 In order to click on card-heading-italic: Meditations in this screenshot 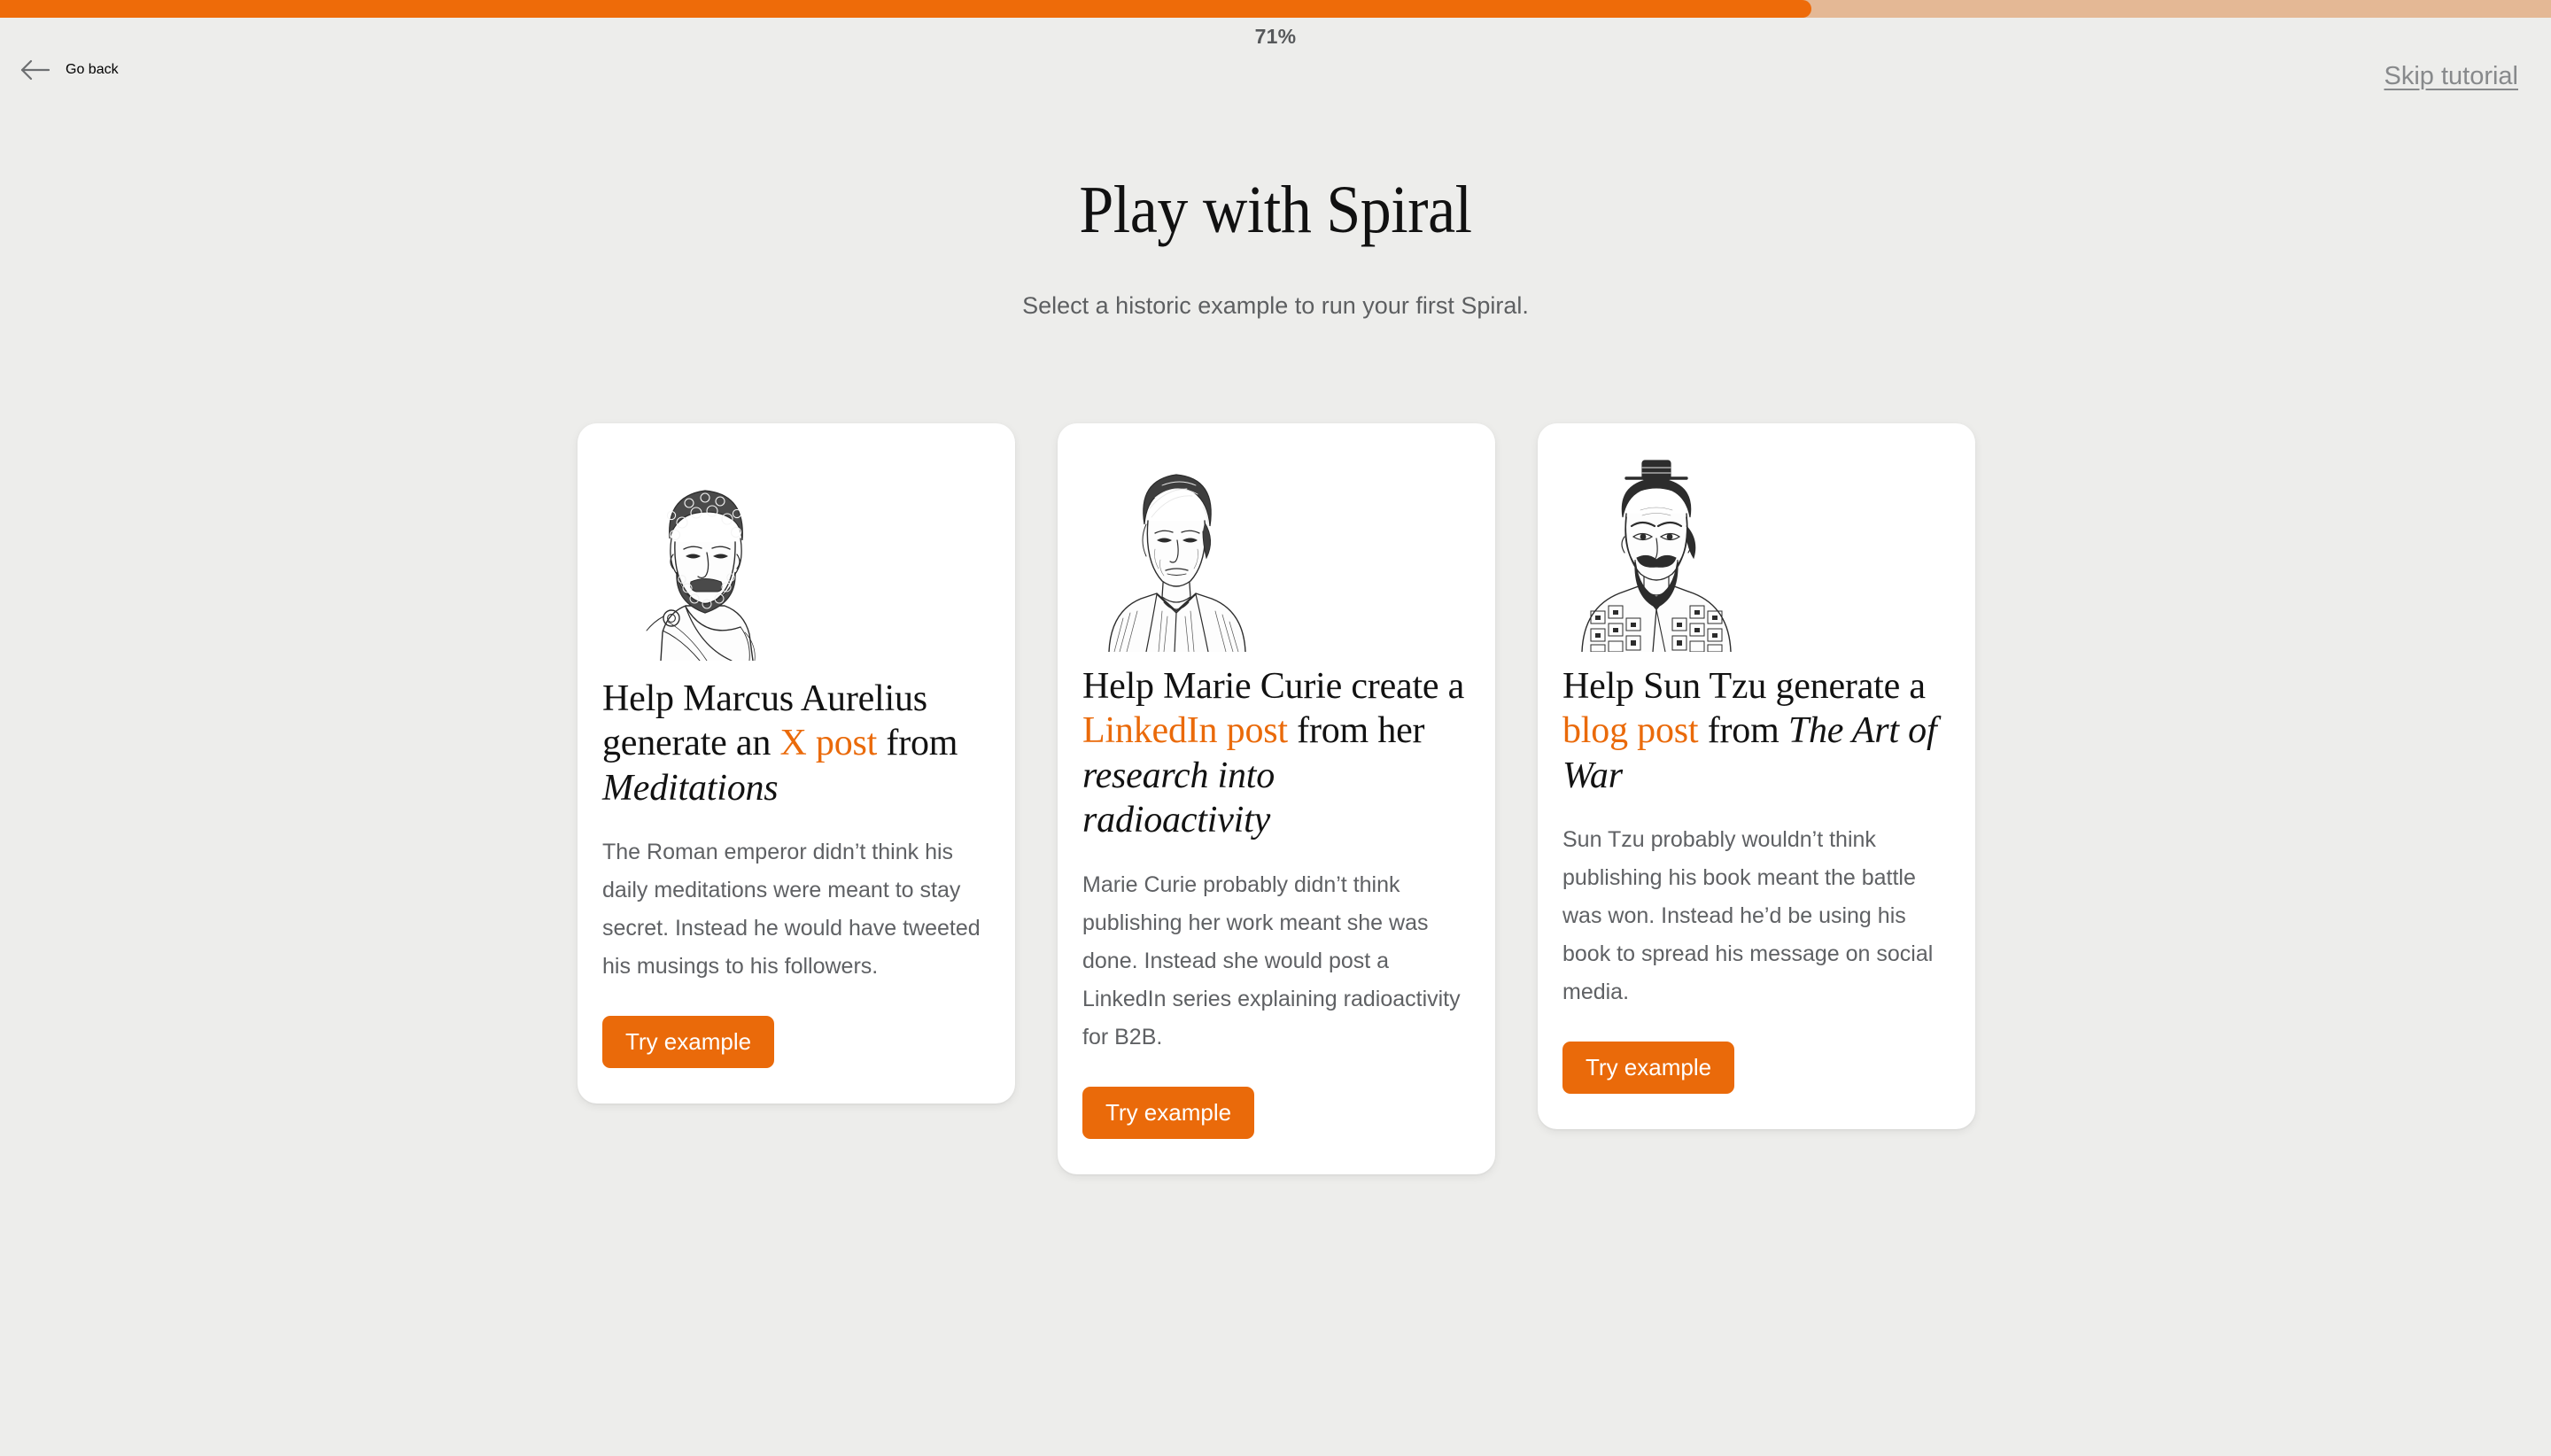, I will do `click(690, 788)`.